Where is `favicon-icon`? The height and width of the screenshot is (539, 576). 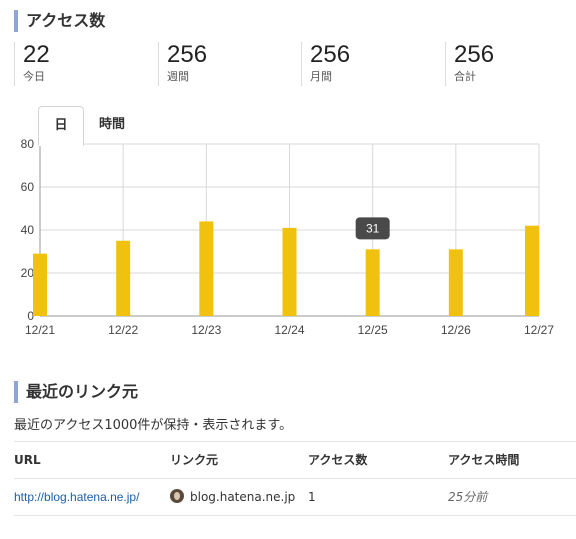
favicon-icon is located at coordinates (177, 496).